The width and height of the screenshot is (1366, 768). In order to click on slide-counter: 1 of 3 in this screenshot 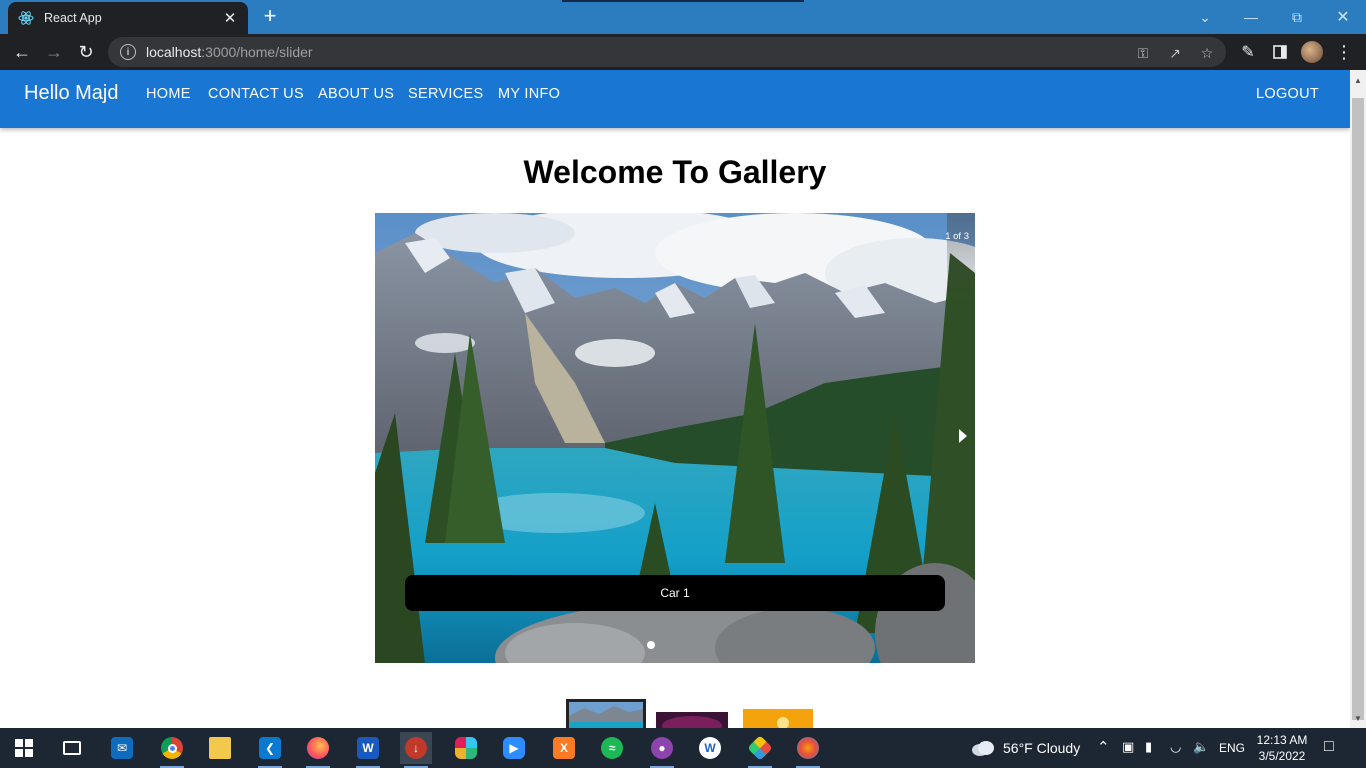, I will do `click(957, 236)`.